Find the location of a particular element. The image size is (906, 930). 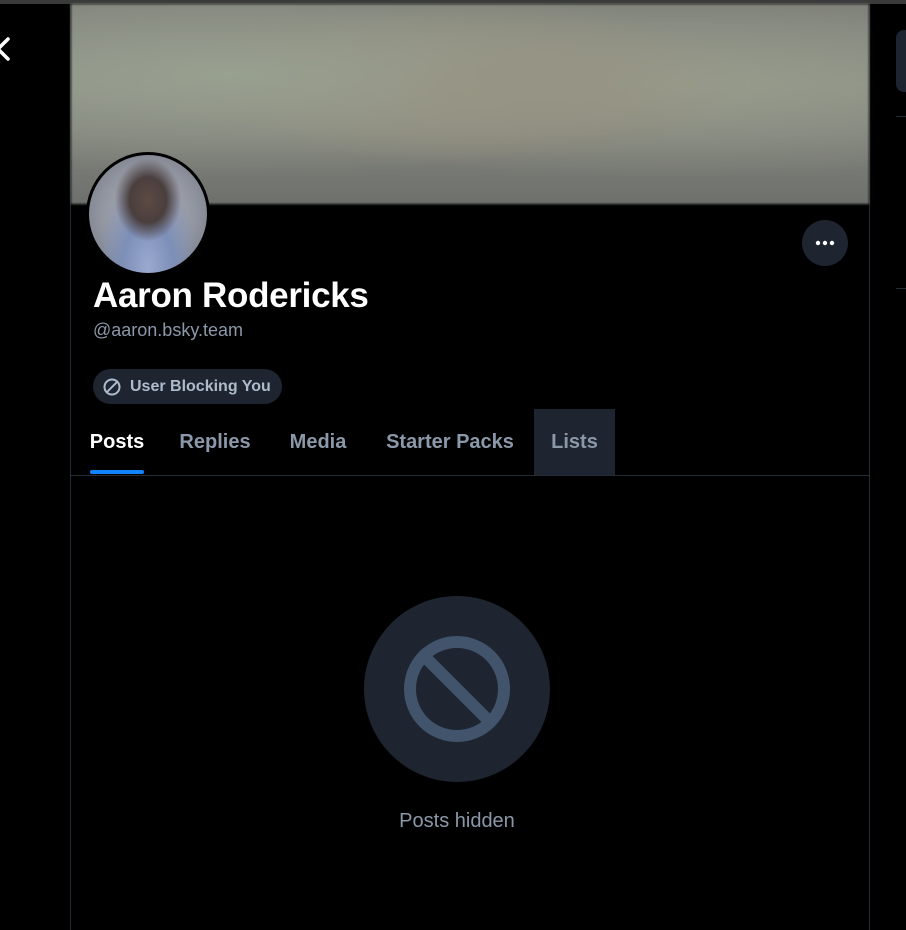

tab-replies: Replies is located at coordinates (215, 442).